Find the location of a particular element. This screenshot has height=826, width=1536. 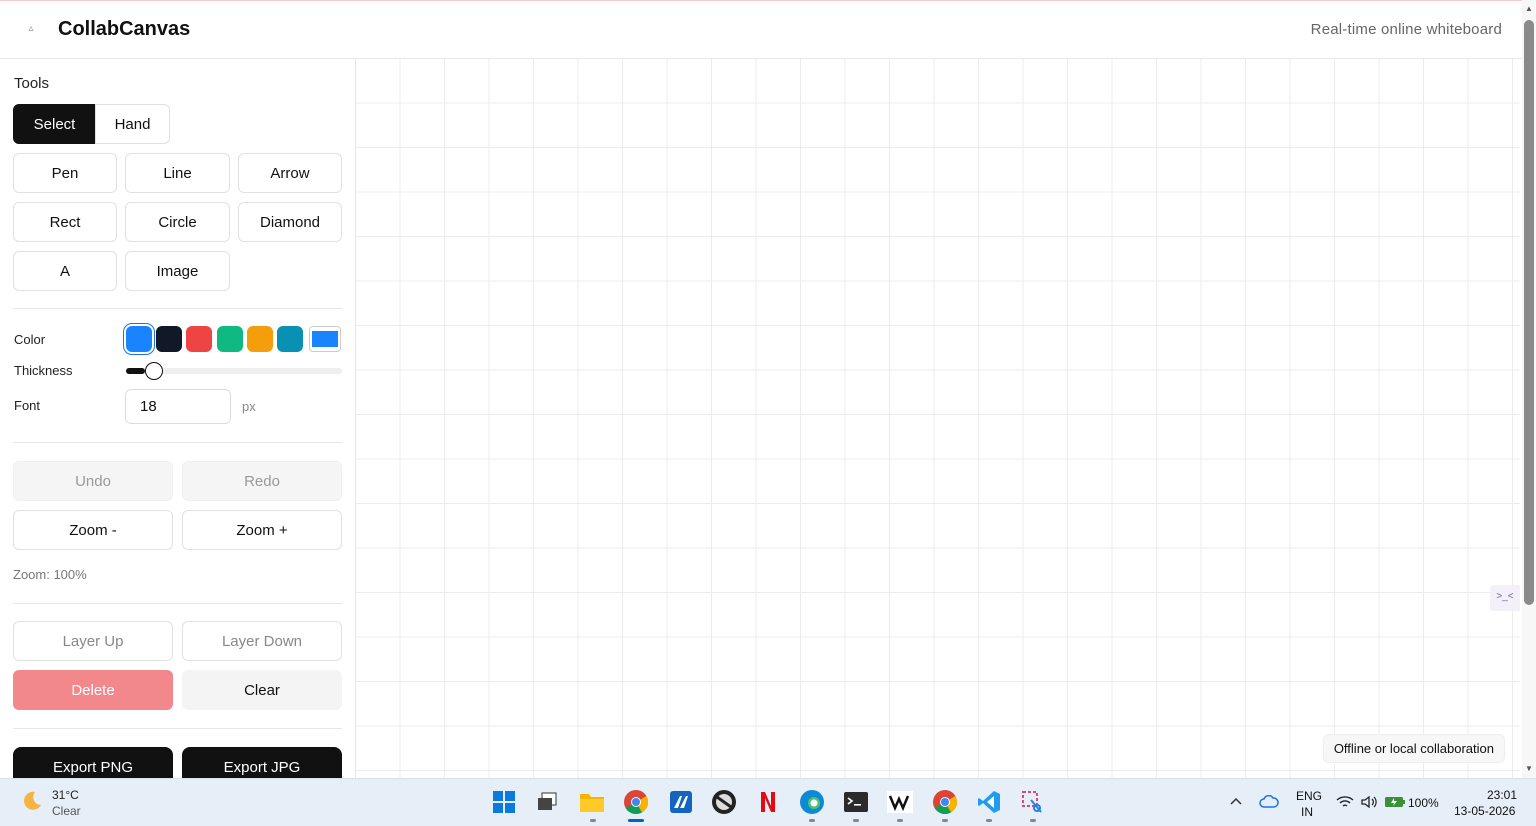

wifi-icon is located at coordinates (1345, 802).